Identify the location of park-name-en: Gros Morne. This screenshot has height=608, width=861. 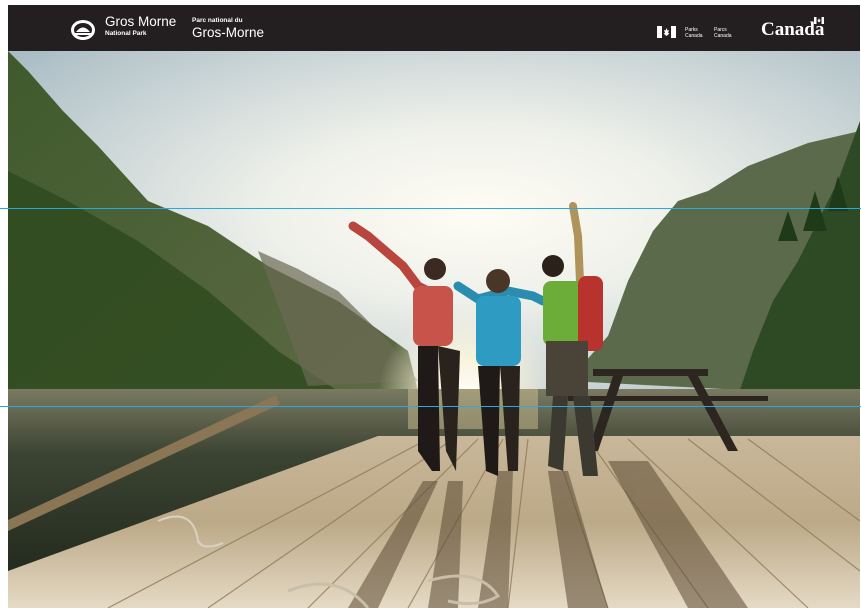
(141, 21).